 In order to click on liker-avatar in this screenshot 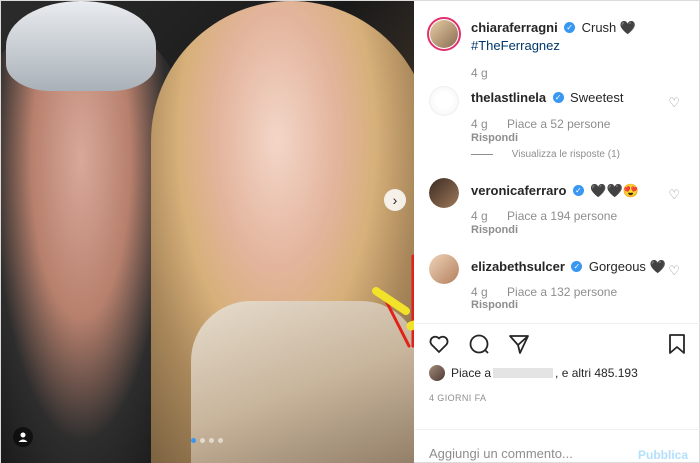, I will do `click(437, 373)`.